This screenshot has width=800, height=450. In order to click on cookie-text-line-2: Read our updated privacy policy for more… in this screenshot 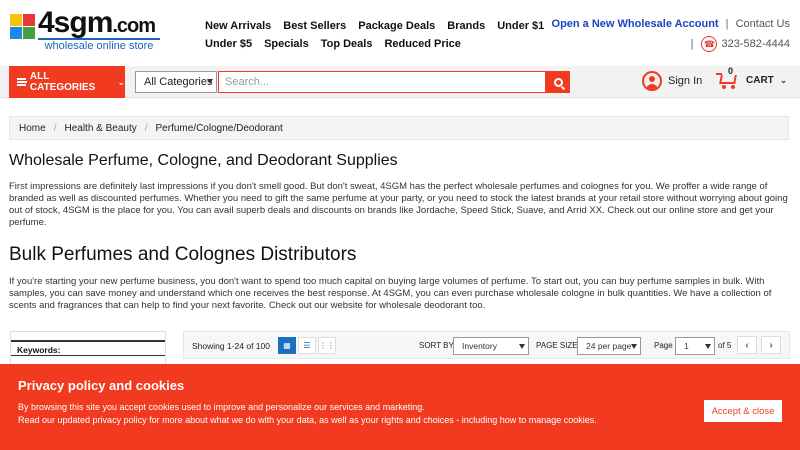, I will do `click(307, 420)`.